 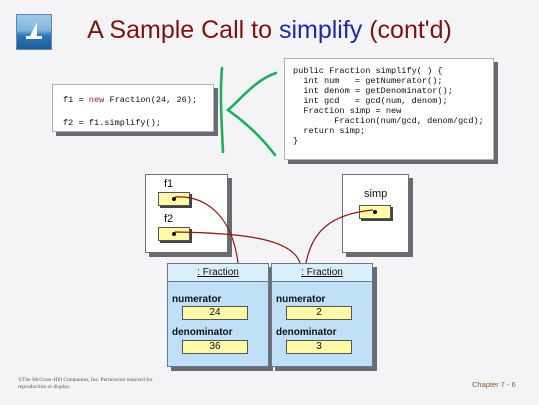 What do you see at coordinates (251, 114) in the screenshot?
I see `green-stroke-bracket` at bounding box center [251, 114].